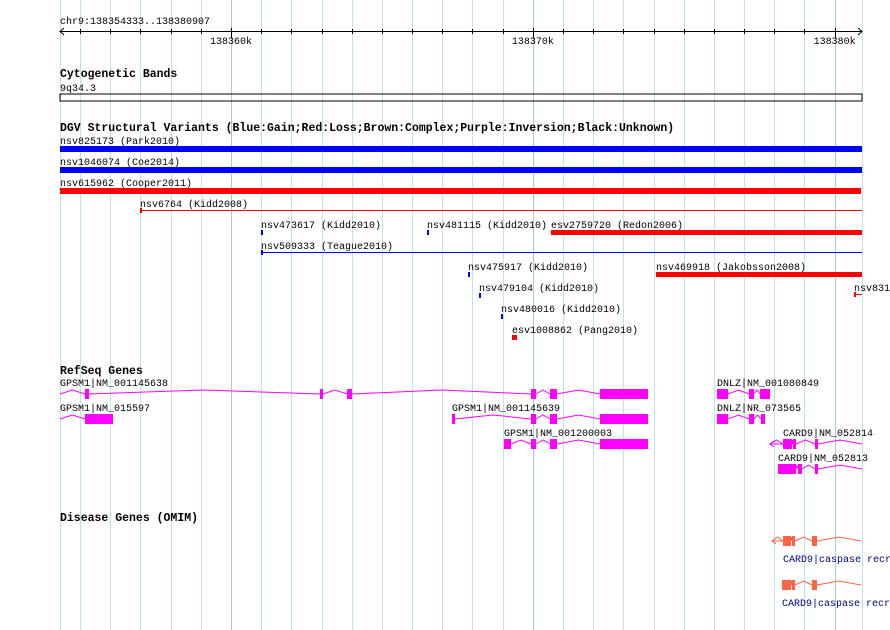  I want to click on variant-nsv481115: nsv481115 (Kidd2010), so click(487, 227).